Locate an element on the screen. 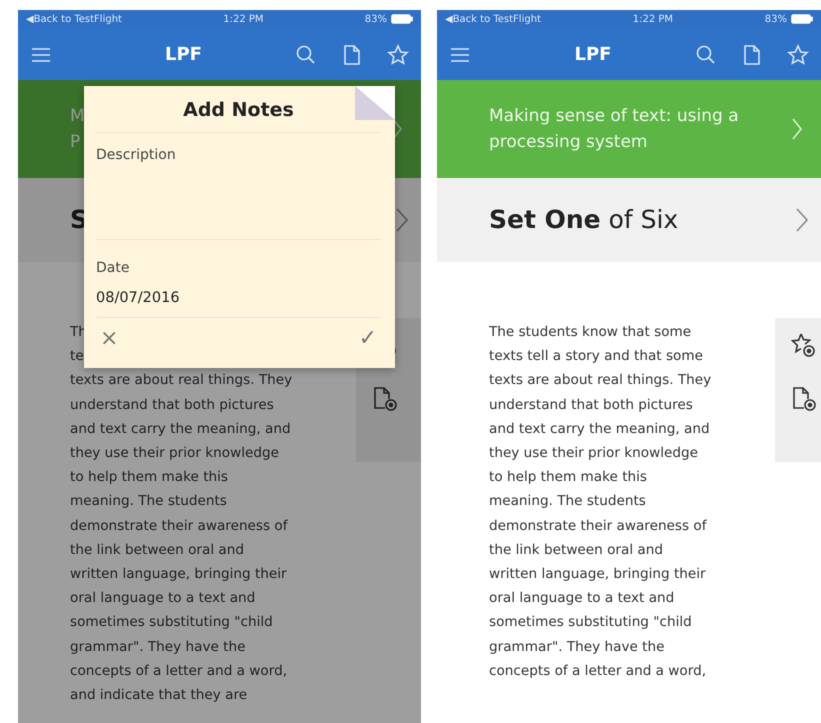 The height and width of the screenshot is (723, 821). cancel-button: × is located at coordinates (109, 339).